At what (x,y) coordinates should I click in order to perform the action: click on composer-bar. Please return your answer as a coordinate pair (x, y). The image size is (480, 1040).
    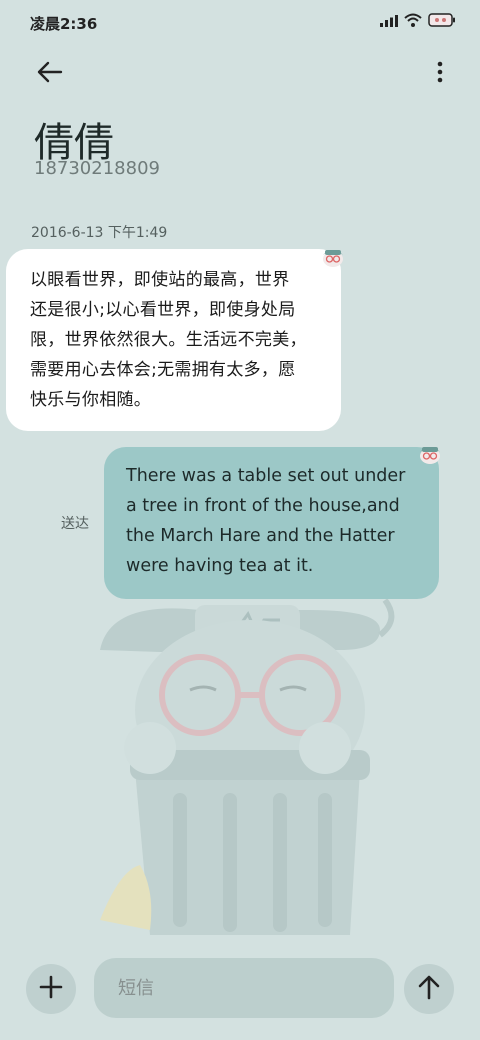
    Looking at the image, I should click on (240, 995).